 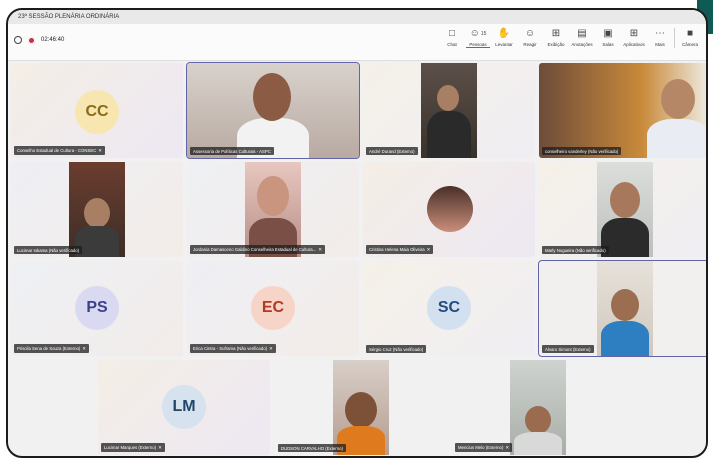 I want to click on notes-label: Anotações, so click(x=582, y=44).